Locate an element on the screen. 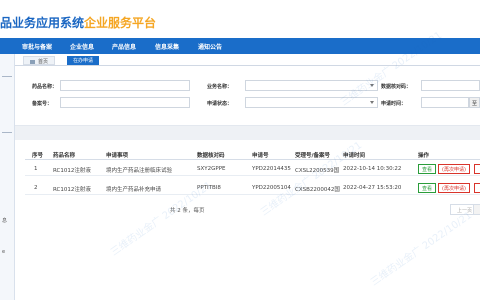 This screenshot has height=300, width=480. column-header-no: 序号 is located at coordinates (38, 156).